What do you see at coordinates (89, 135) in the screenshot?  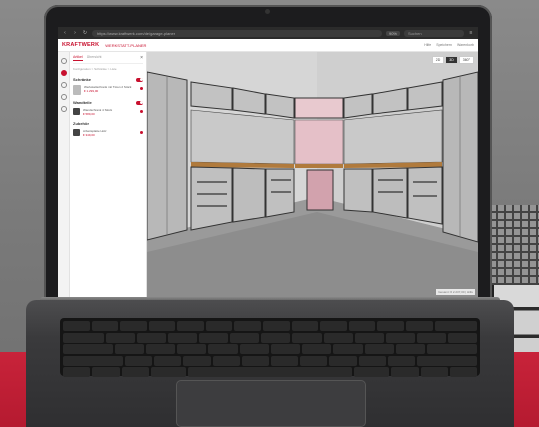 I see `item-price: € 349,00` at bounding box center [89, 135].